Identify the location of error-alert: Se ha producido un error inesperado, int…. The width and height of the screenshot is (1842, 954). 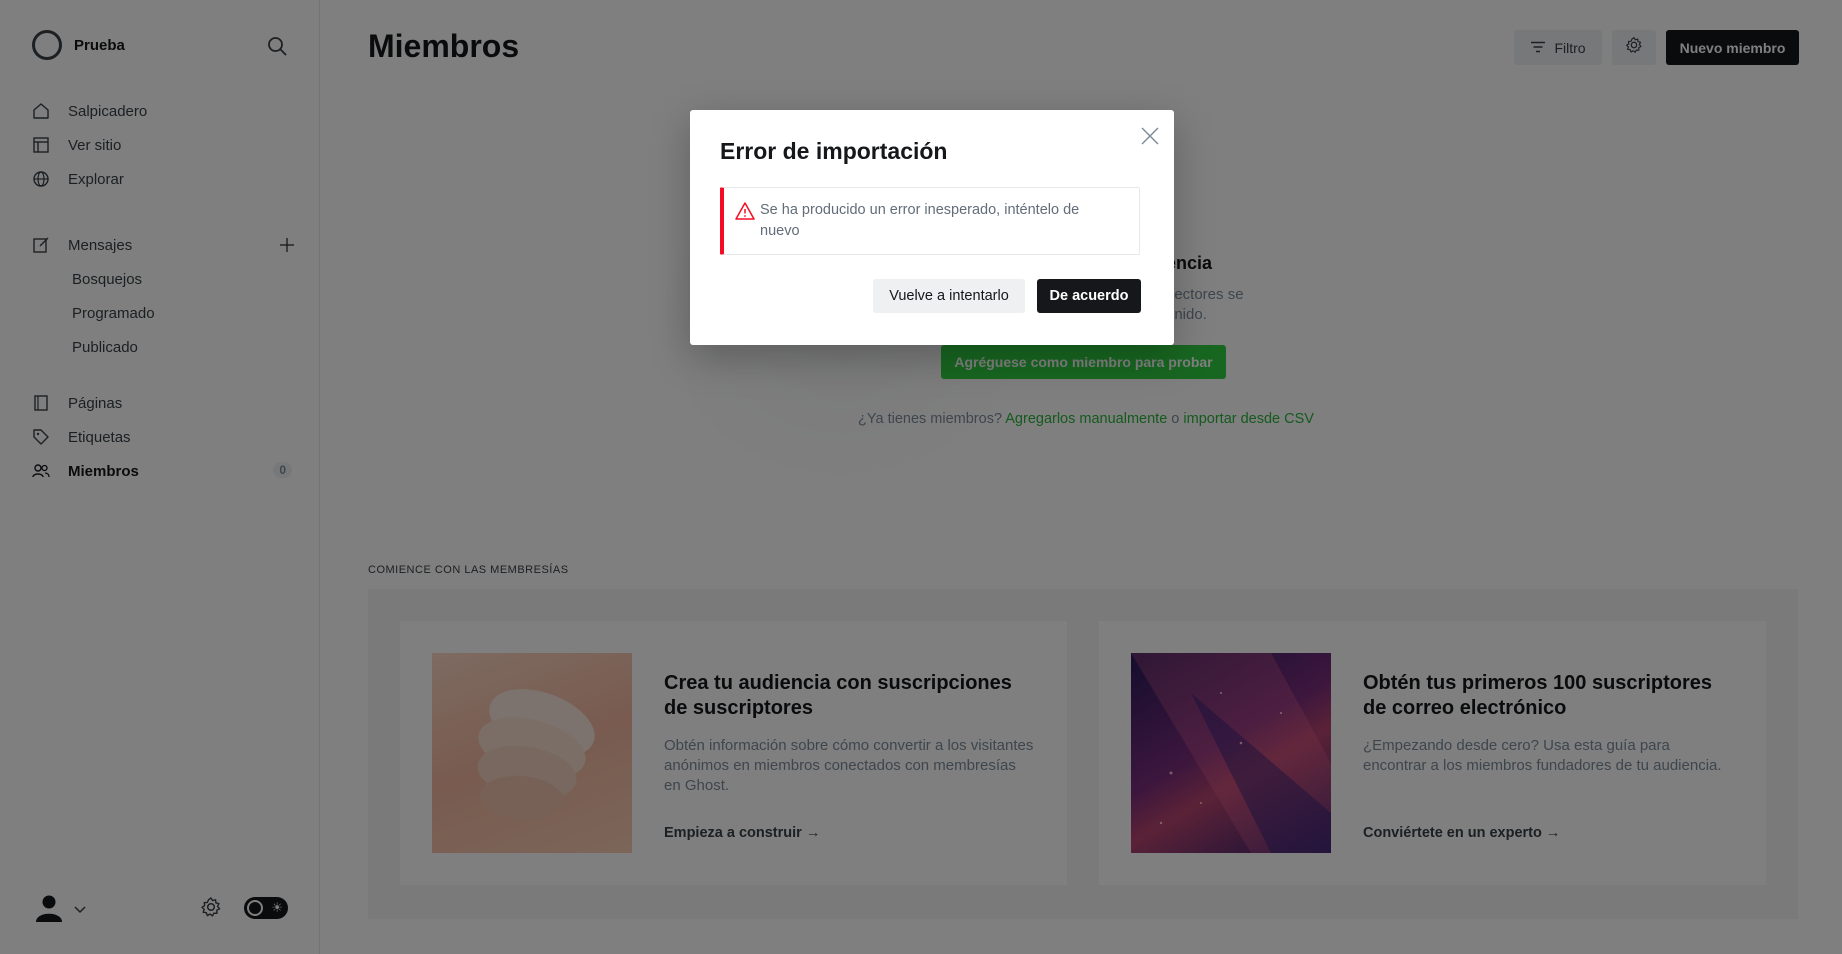
(930, 221).